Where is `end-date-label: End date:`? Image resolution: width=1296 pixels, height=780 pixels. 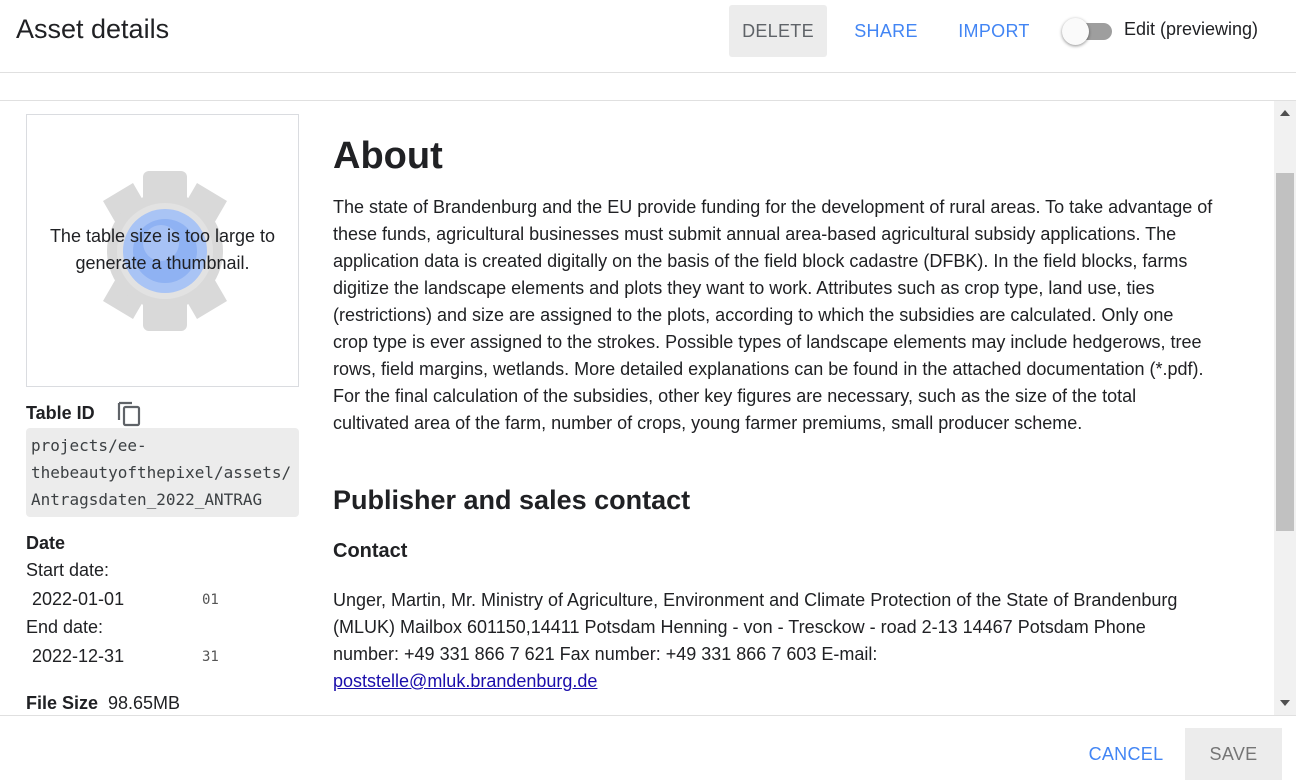 end-date-label: End date: is located at coordinates (65, 627).